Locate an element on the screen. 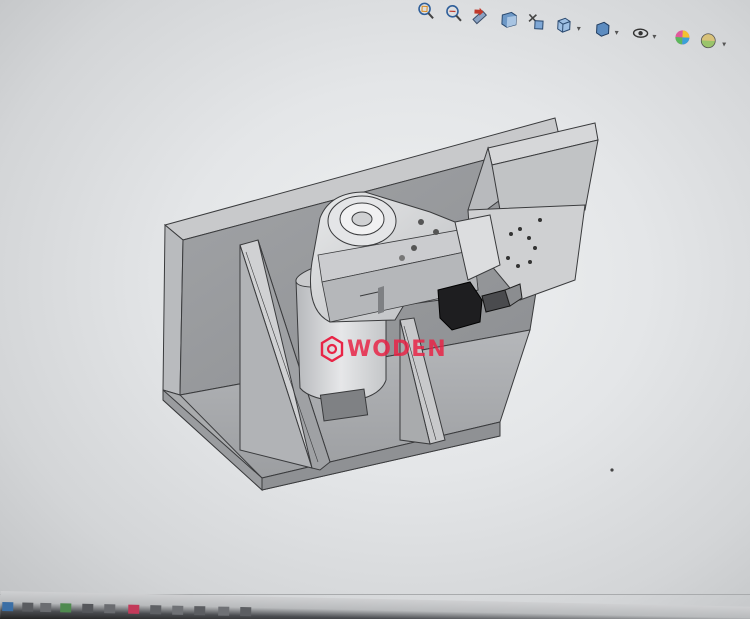 This screenshot has width=750, height=619. watermark-text: WODEN is located at coordinates (397, 349).